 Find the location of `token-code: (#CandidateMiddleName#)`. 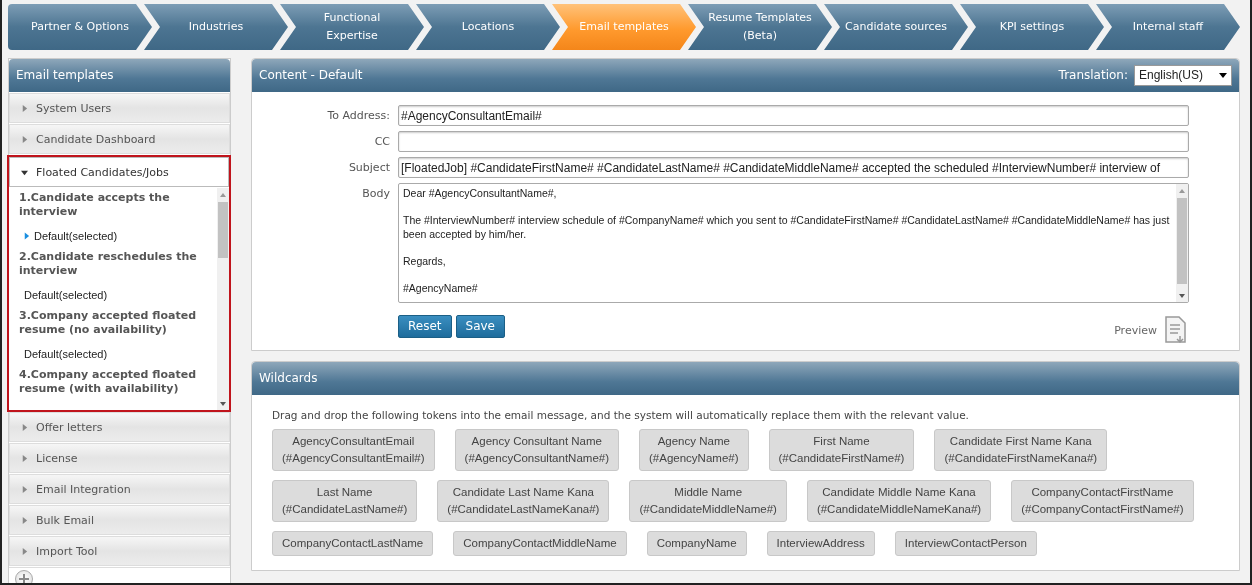

token-code: (#CandidateMiddleName#) is located at coordinates (708, 509).